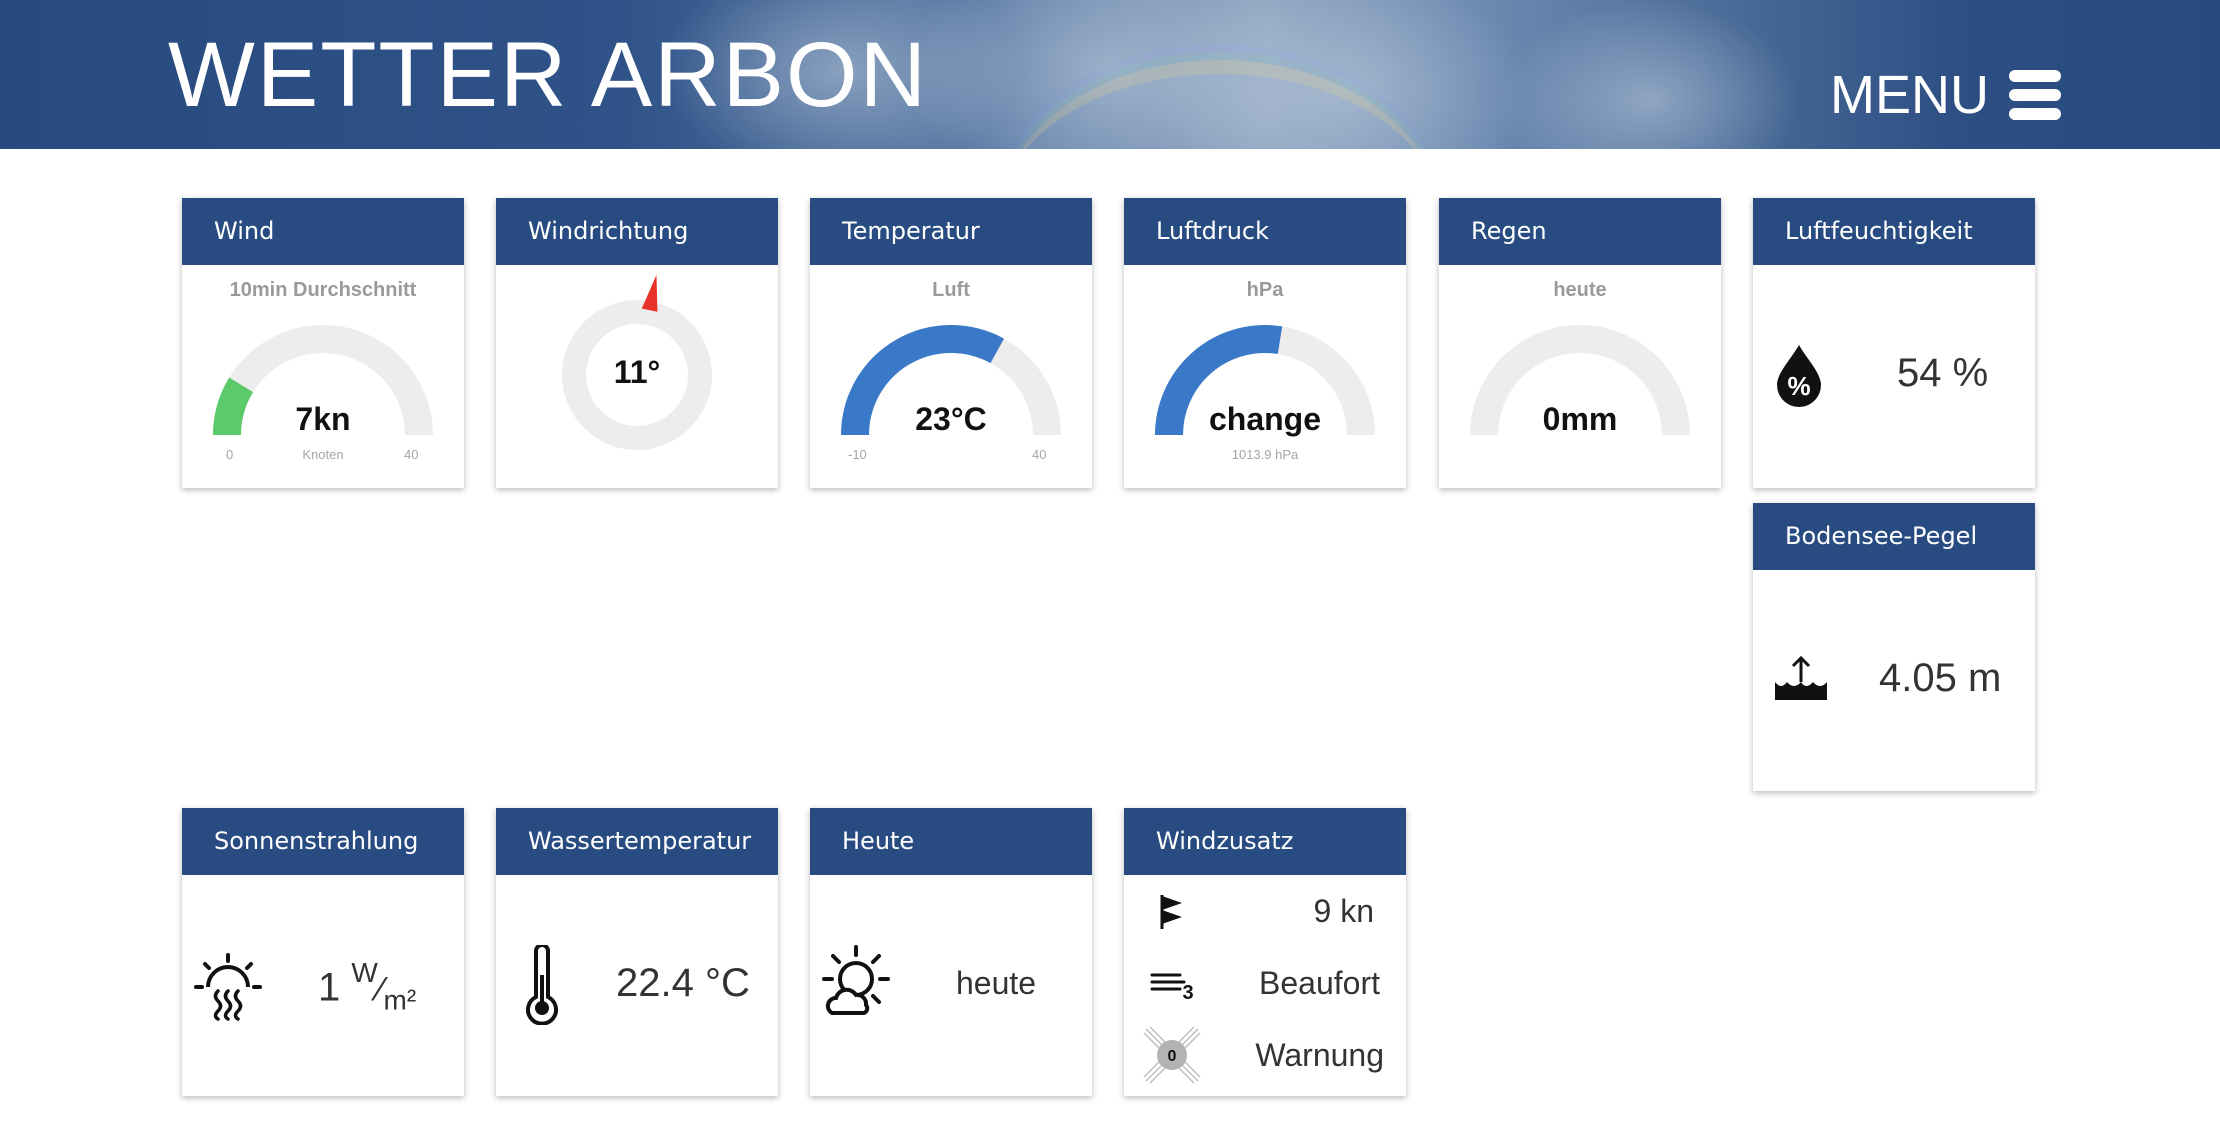 The width and height of the screenshot is (2220, 1130). I want to click on temperatur-max-label: 40, so click(1039, 454).